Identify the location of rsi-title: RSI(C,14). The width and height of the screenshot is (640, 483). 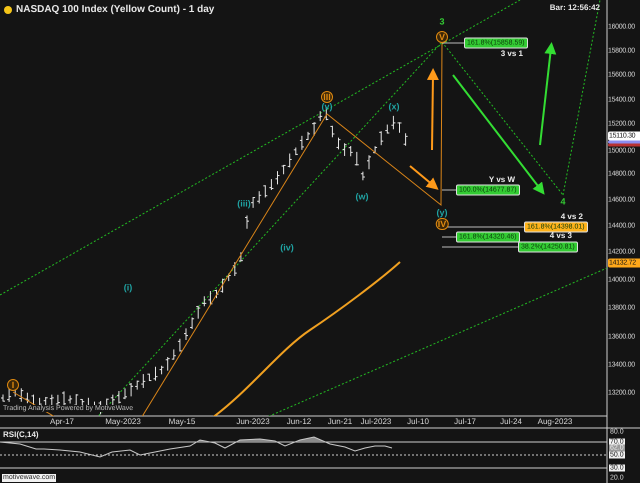
(21, 435).